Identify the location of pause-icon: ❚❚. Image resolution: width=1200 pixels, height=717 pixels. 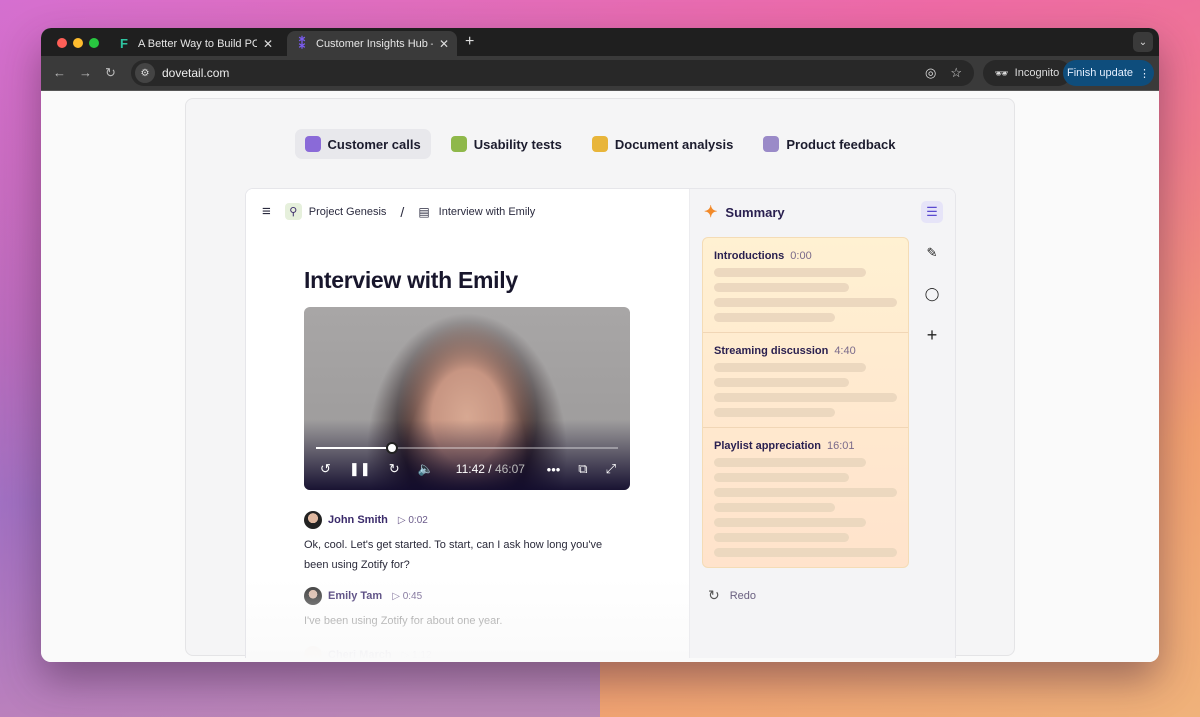
(360, 469).